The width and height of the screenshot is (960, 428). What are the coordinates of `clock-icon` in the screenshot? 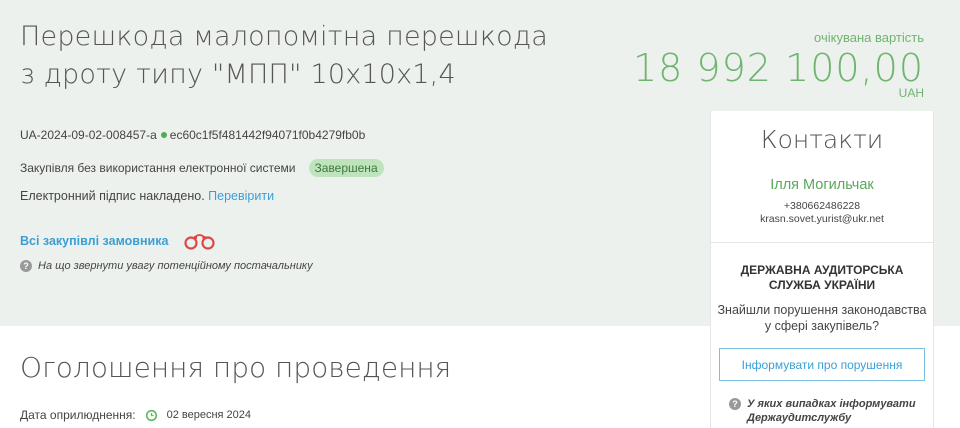 It's located at (151, 415).